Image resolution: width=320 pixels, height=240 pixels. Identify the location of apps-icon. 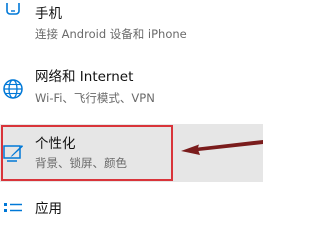
(13, 212).